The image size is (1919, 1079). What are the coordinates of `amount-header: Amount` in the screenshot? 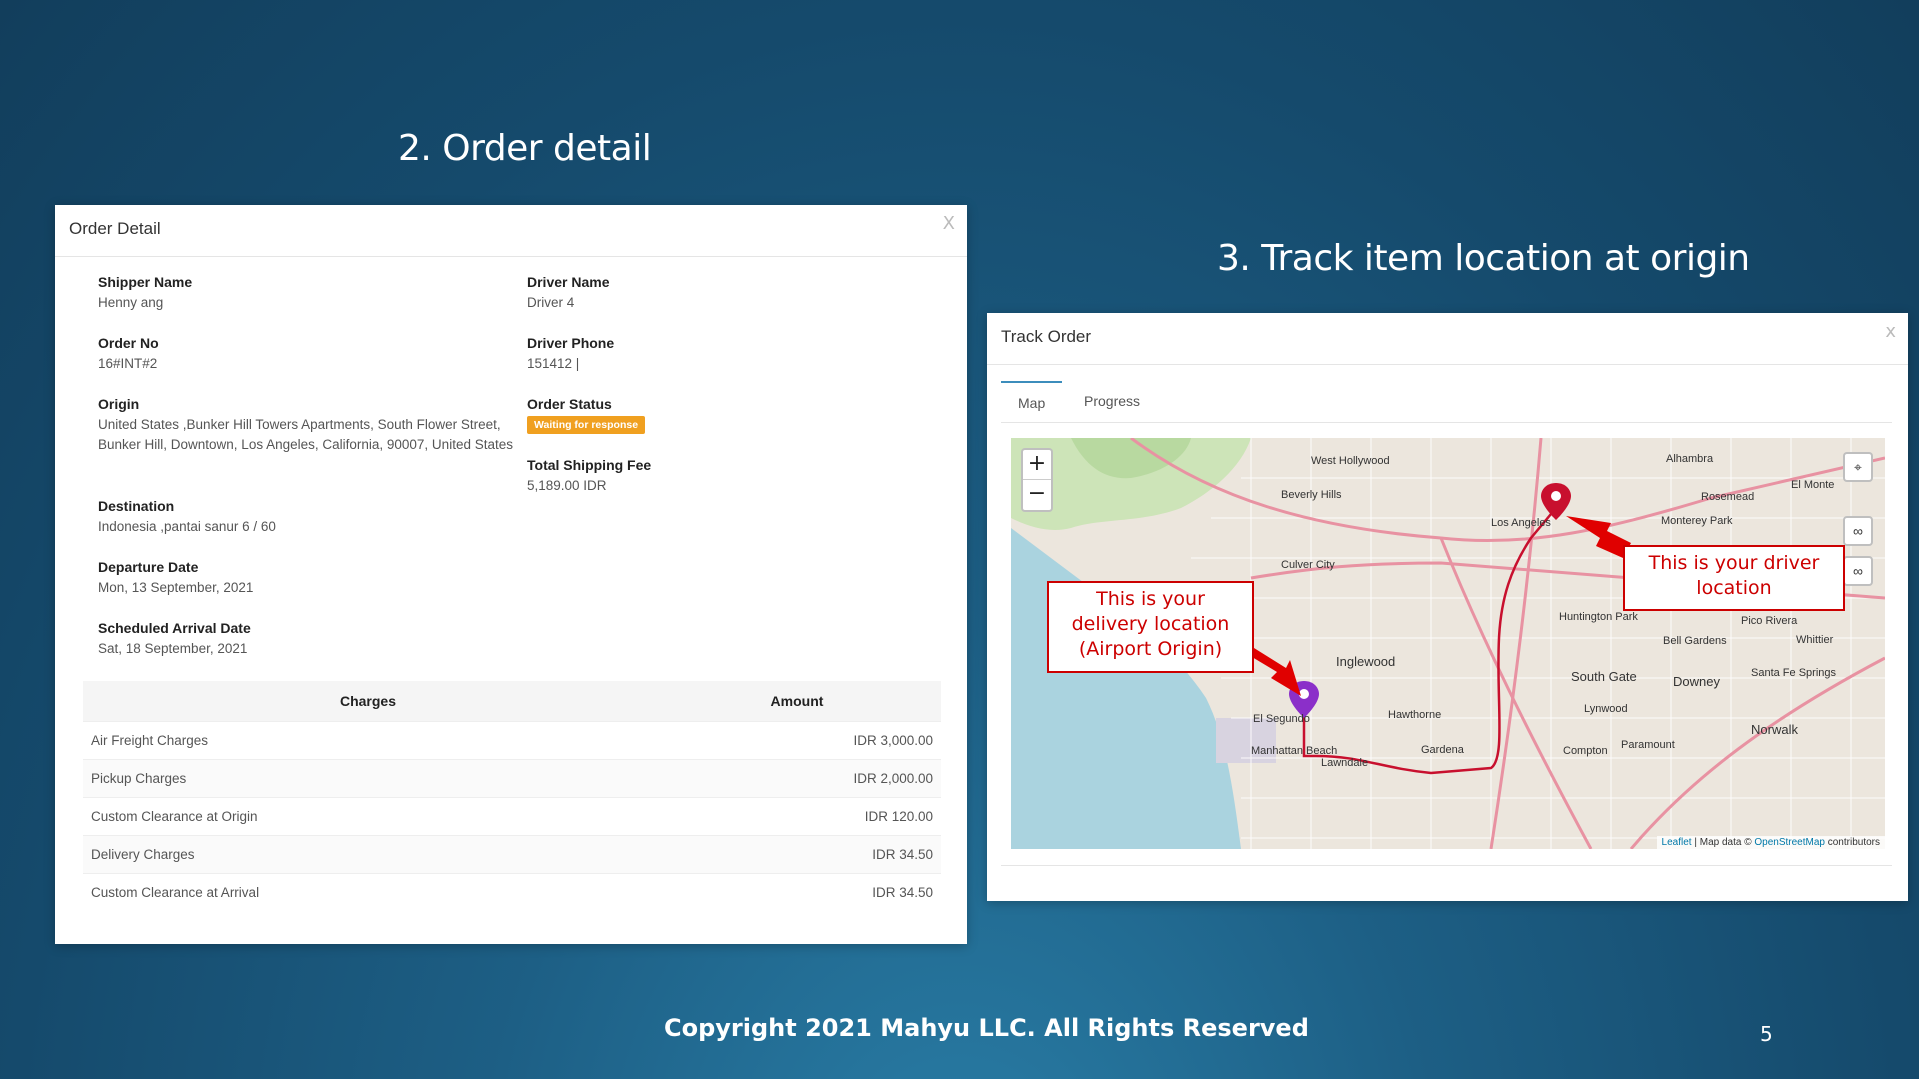 It's located at (797, 701).